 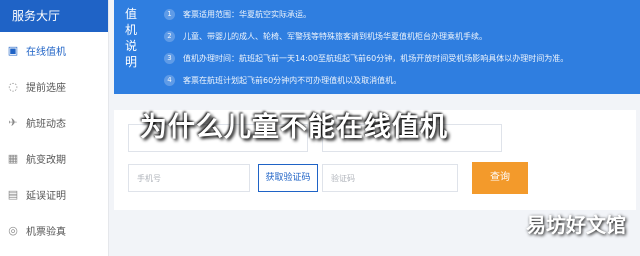 What do you see at coordinates (46, 124) in the screenshot?
I see `sidebar-item-label: 航班动态` at bounding box center [46, 124].